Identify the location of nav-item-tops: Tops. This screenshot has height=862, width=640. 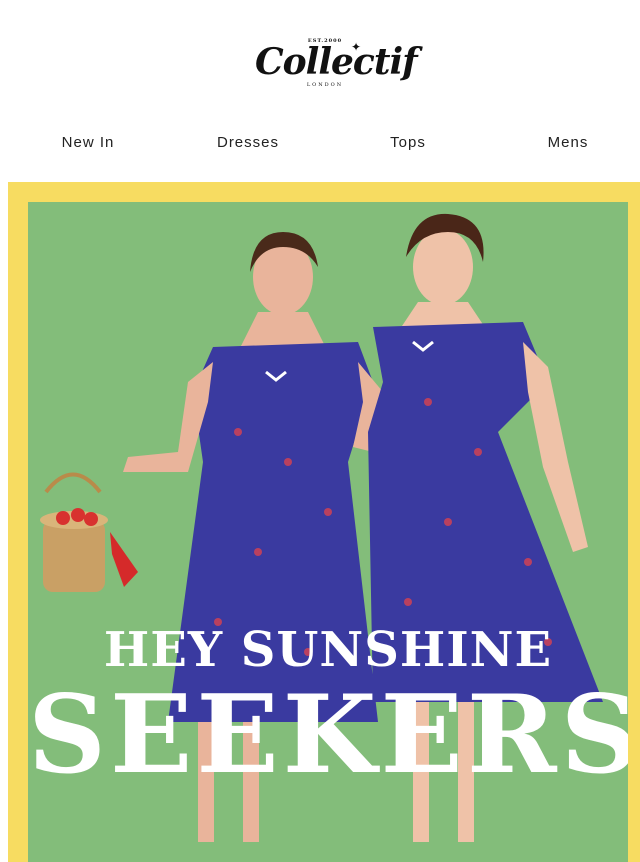
(408, 142).